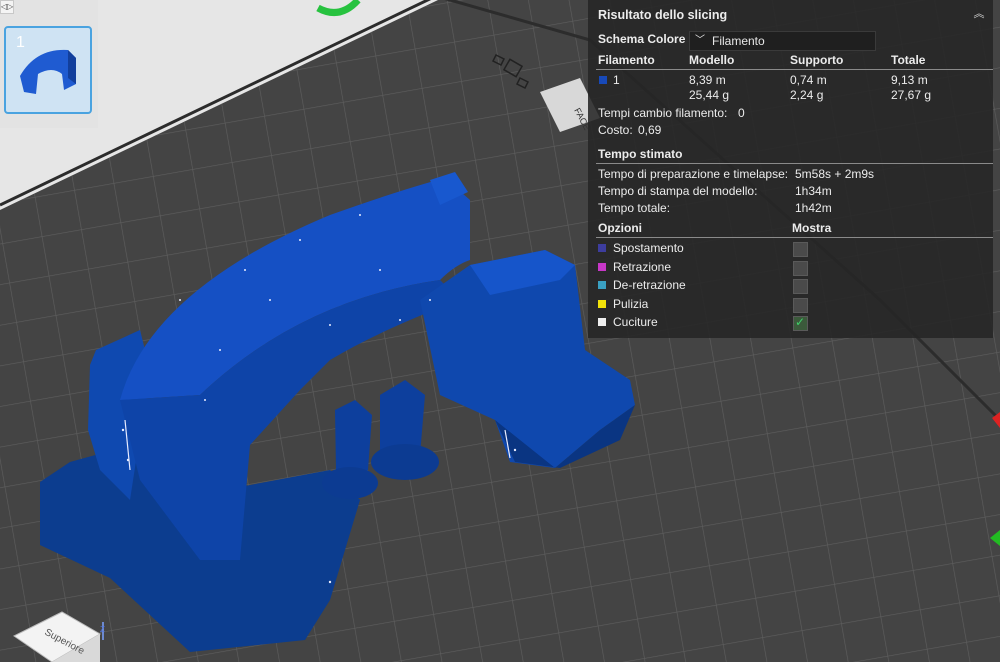 Image resolution: width=1000 pixels, height=662 pixels. What do you see at coordinates (20, 42) in the screenshot?
I see `plate-number: 1` at bounding box center [20, 42].